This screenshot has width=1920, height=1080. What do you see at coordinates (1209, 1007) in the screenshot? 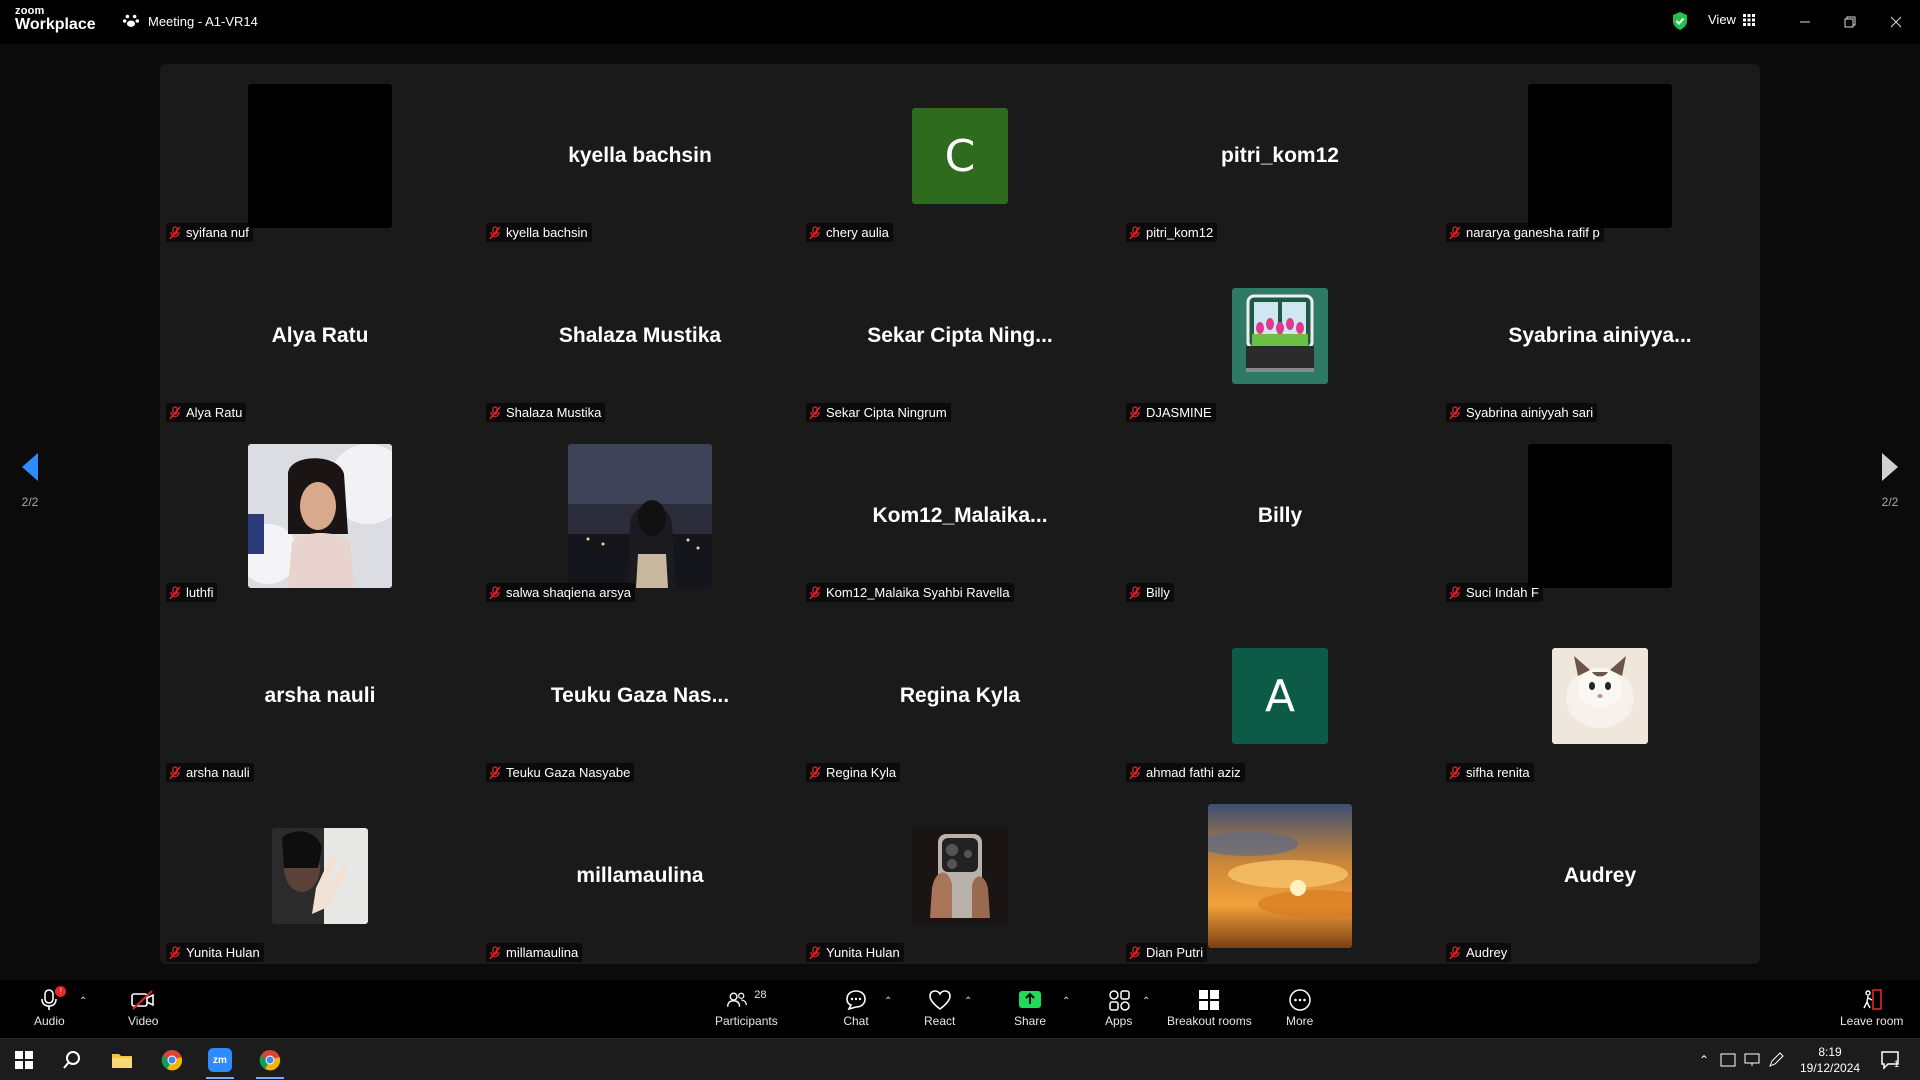
I see `breakout-rooms-button: Breakout rooms` at bounding box center [1209, 1007].